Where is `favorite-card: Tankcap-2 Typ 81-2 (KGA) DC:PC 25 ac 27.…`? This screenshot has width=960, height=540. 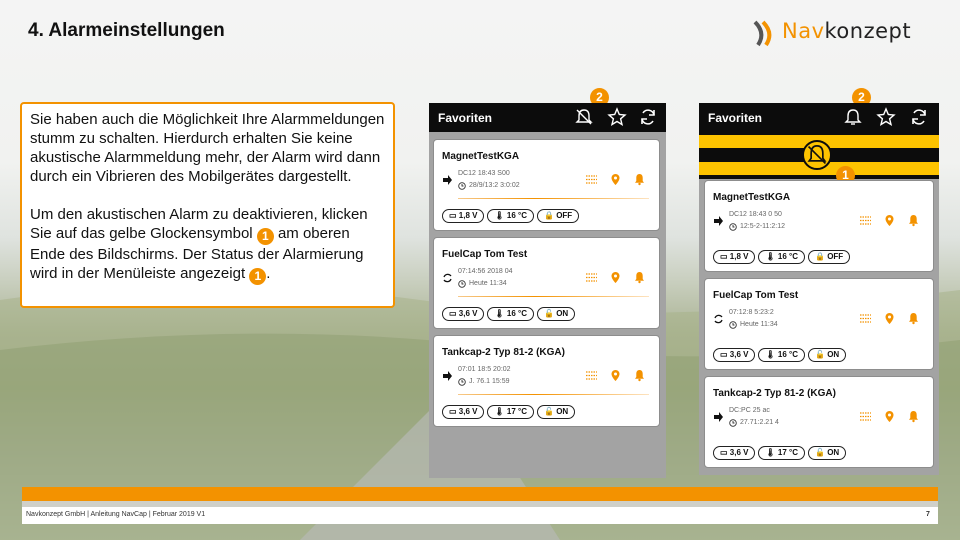 favorite-card: Tankcap-2 Typ 81-2 (KGA) DC:PC 25 ac 27.… is located at coordinates (819, 422).